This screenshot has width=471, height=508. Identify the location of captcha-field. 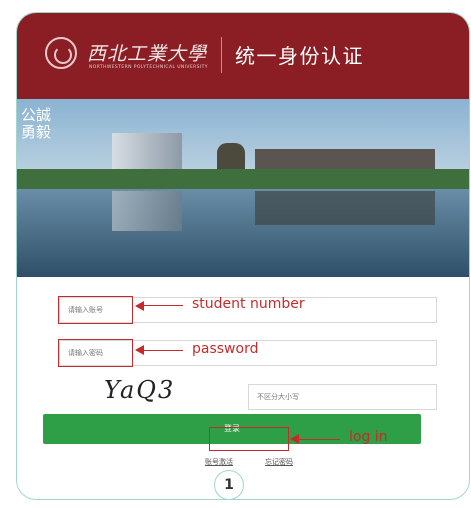
(342, 397).